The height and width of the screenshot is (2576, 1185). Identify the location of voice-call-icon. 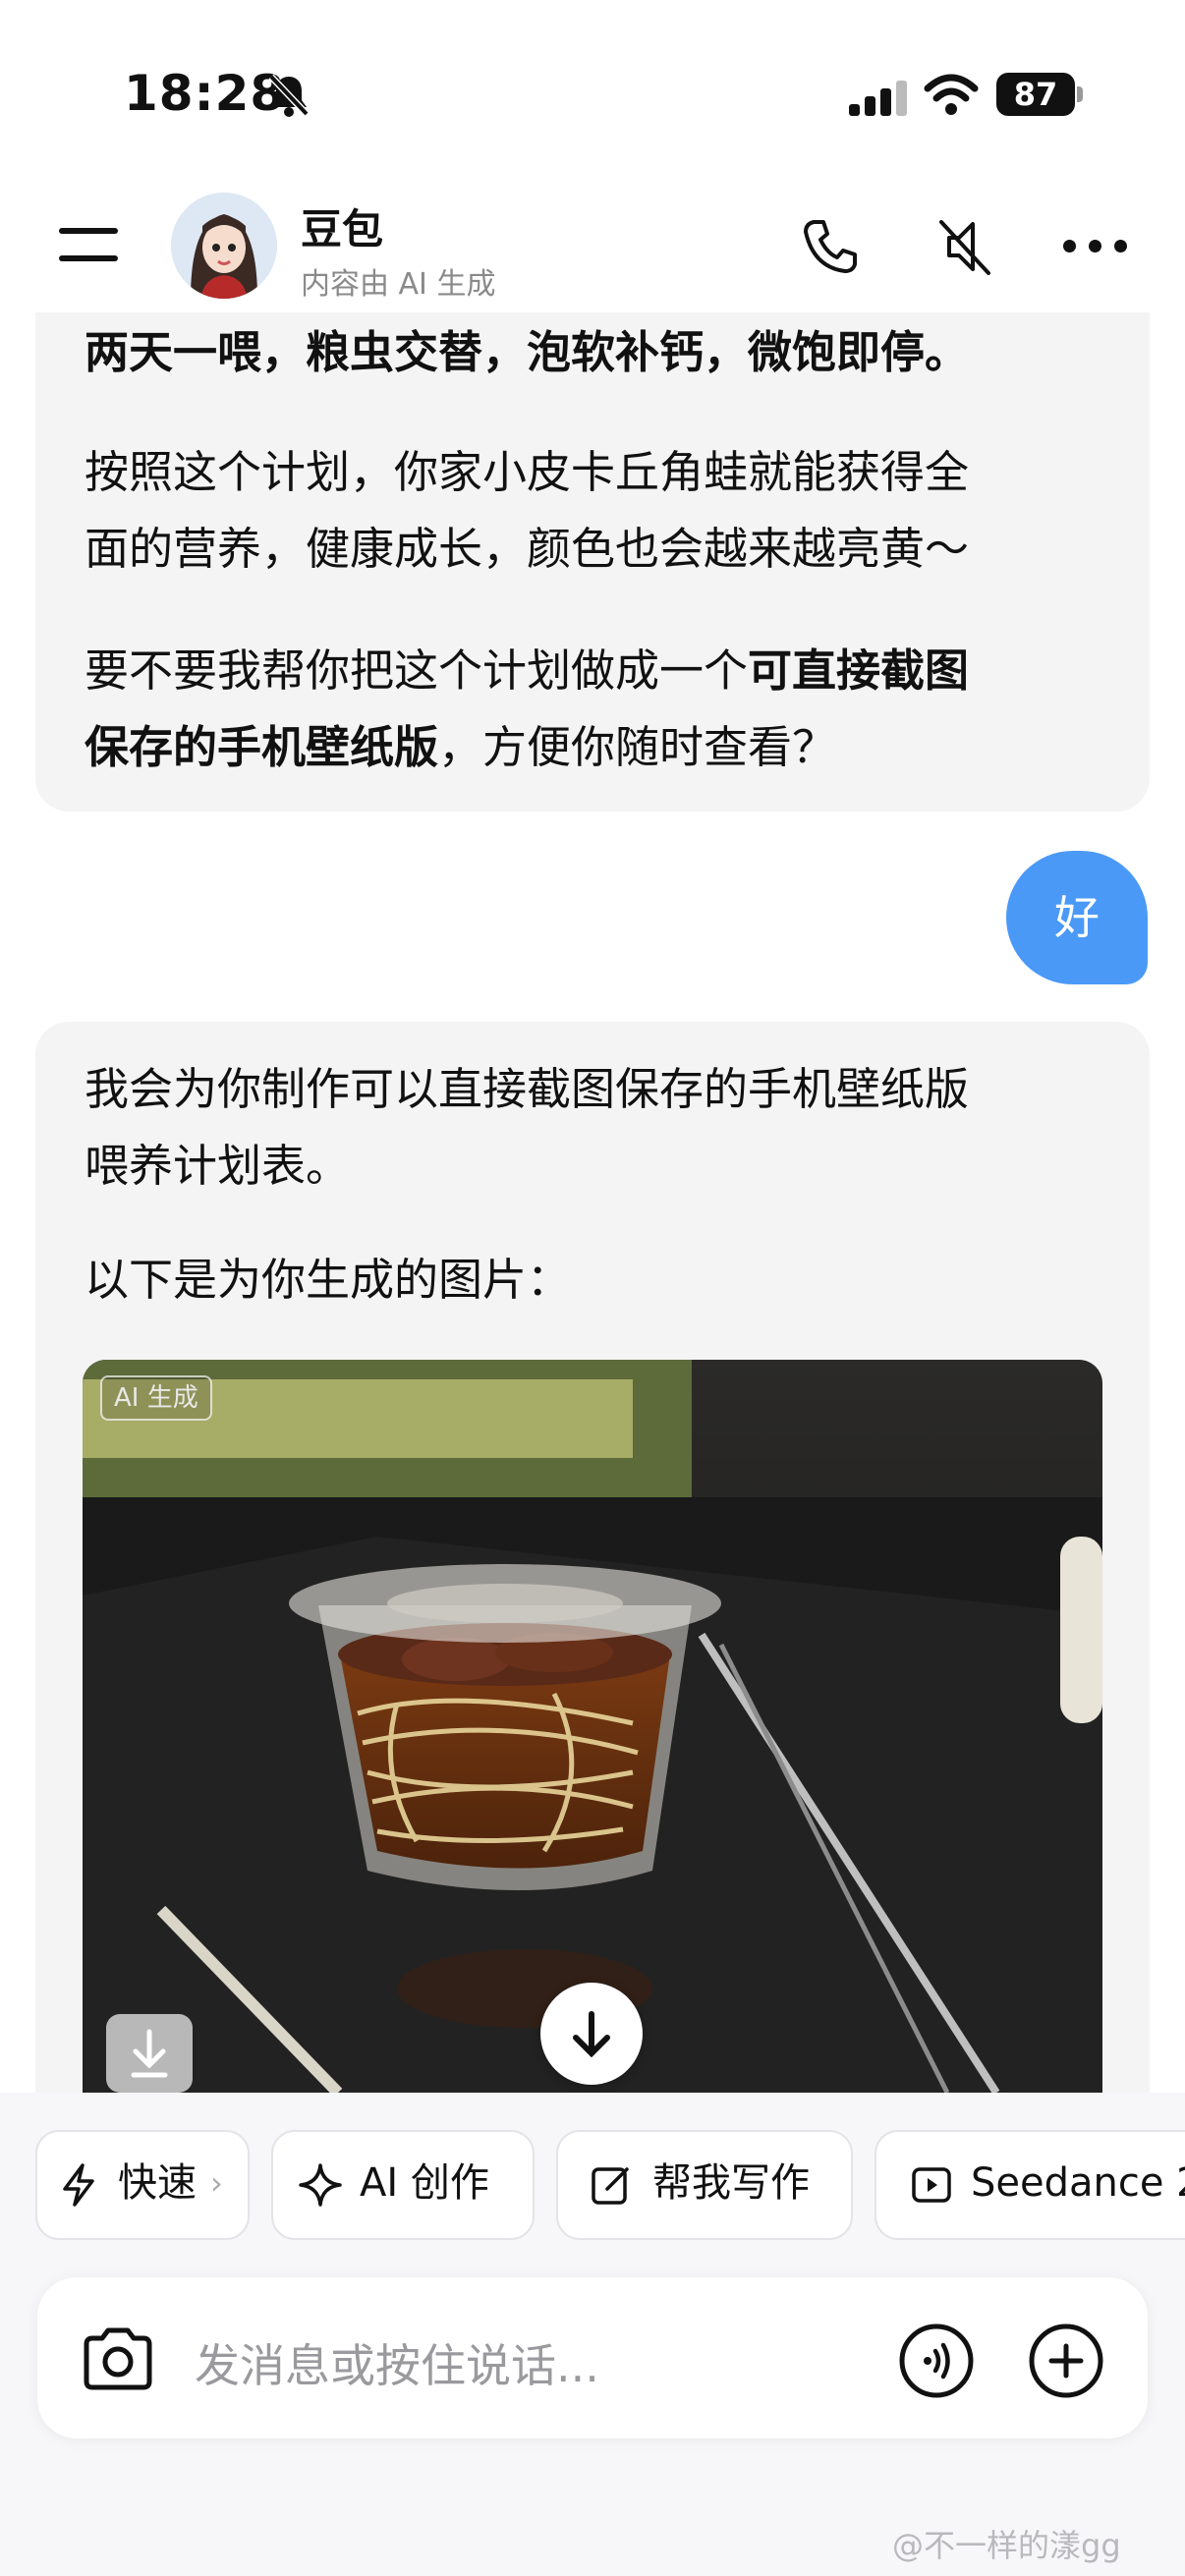
(937, 2361).